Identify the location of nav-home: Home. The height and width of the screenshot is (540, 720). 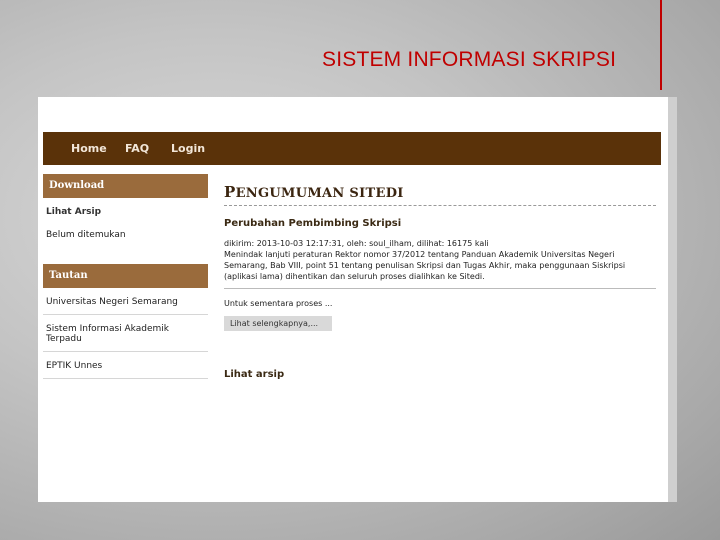
(89, 148).